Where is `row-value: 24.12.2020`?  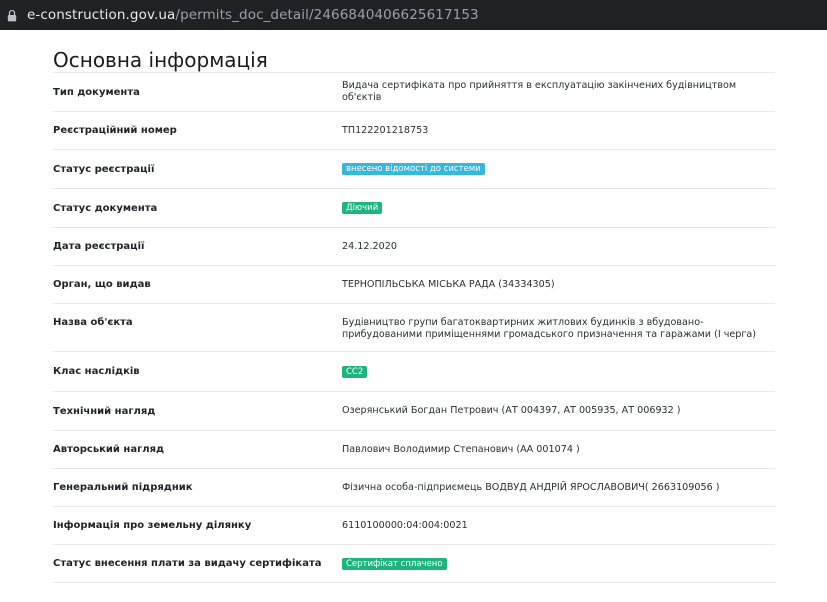 row-value: 24.12.2020 is located at coordinates (369, 246).